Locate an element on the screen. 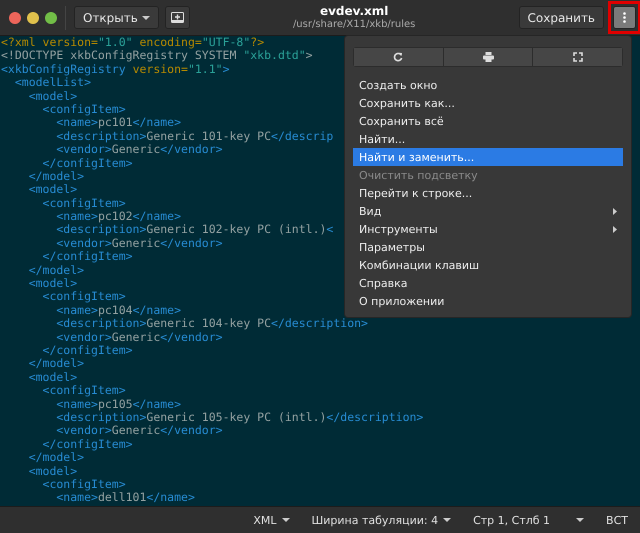 The height and width of the screenshot is (533, 640). menu-button is located at coordinates (624, 17).